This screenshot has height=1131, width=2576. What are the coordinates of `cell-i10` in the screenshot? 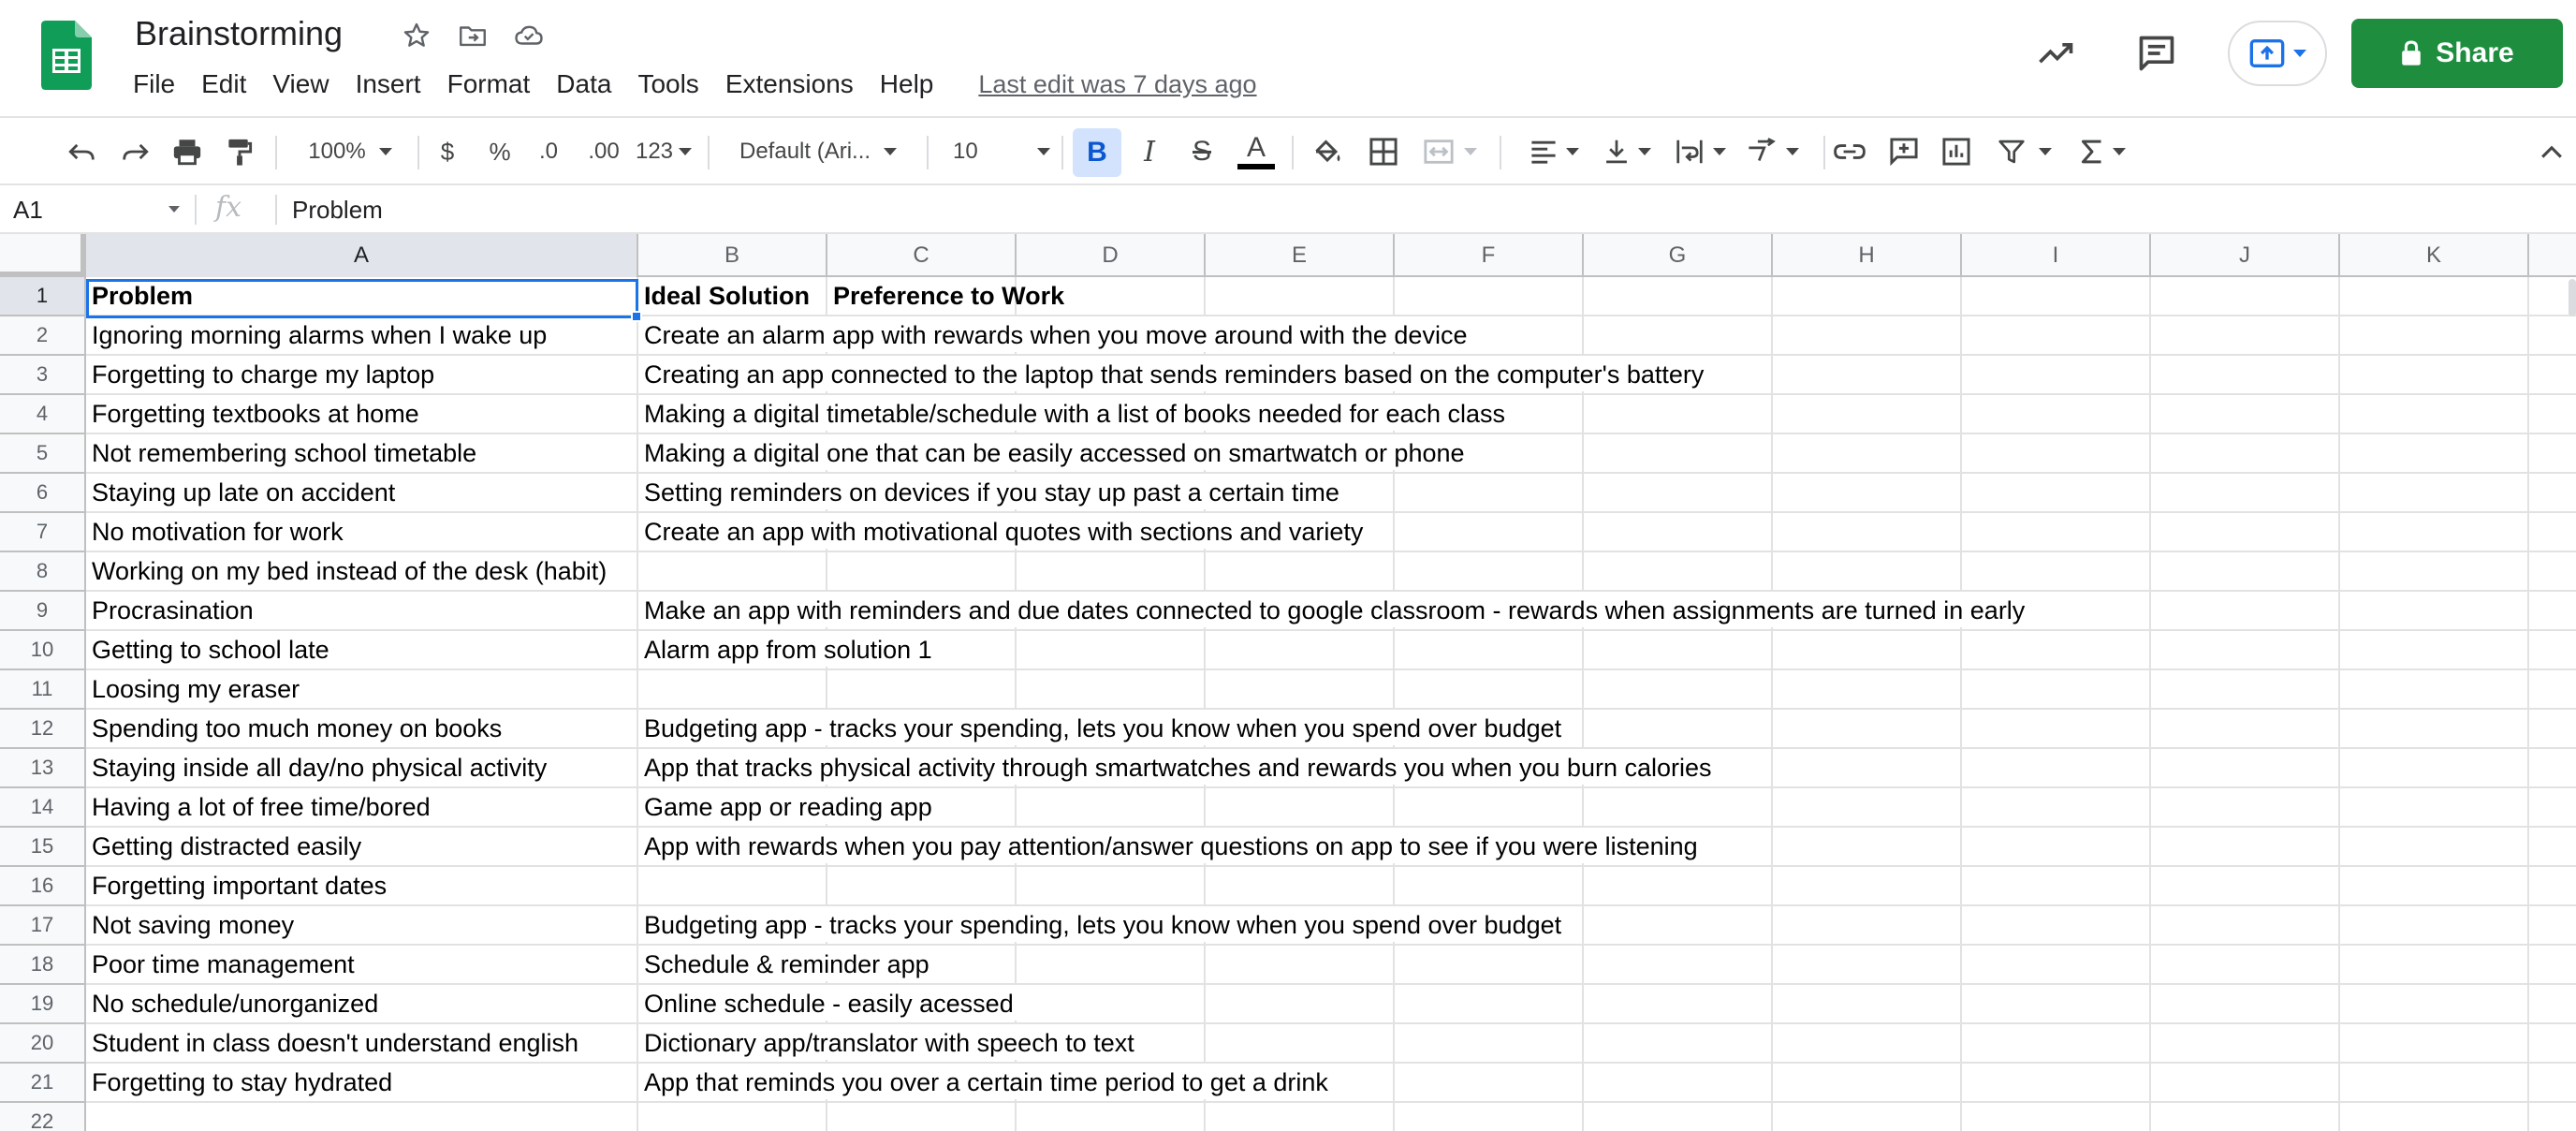 It's located at (2056, 650).